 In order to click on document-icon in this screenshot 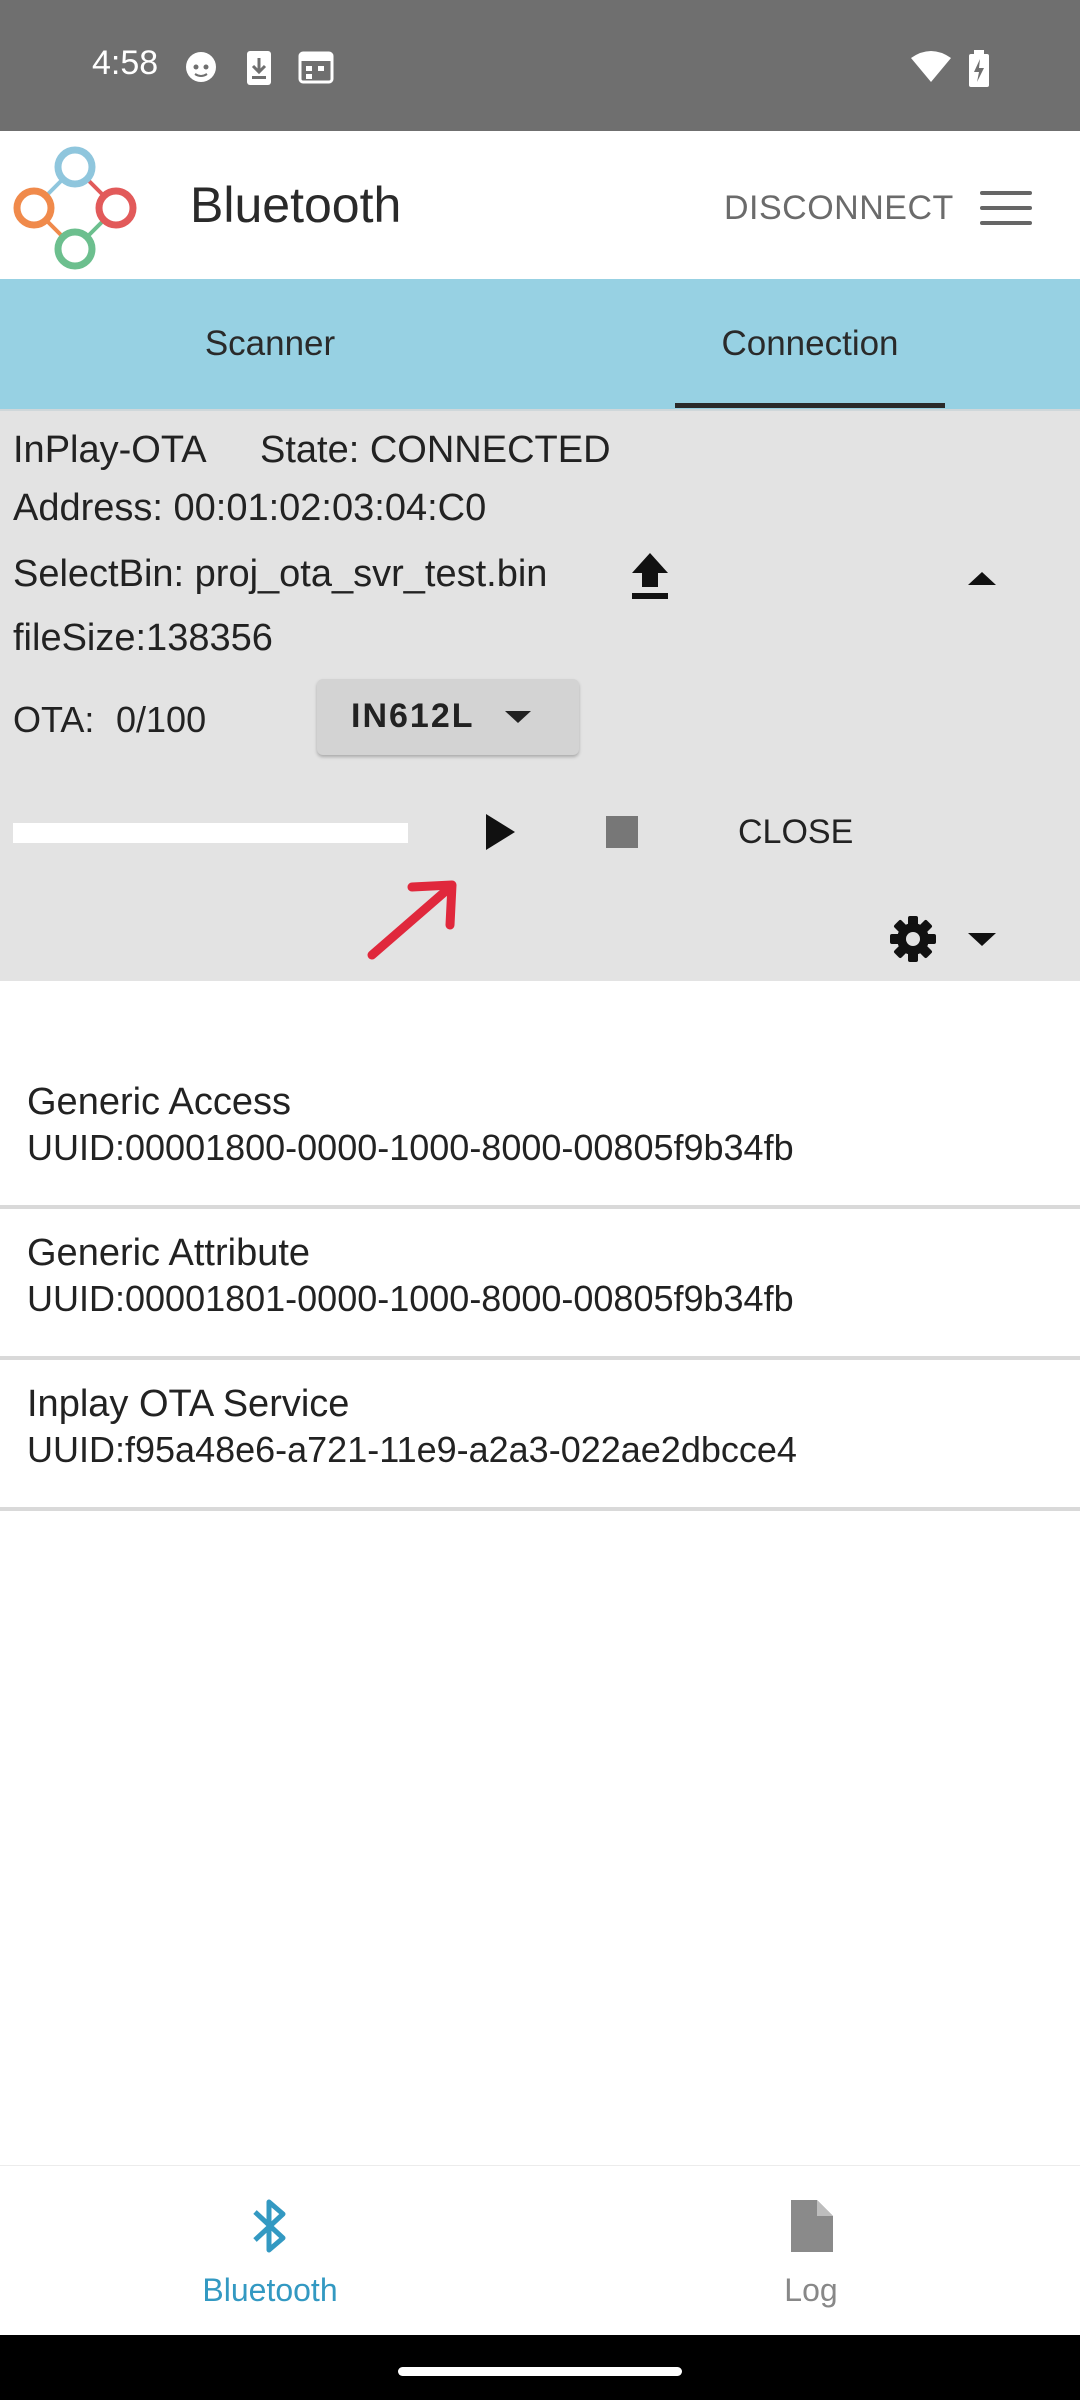, I will do `click(812, 2226)`.